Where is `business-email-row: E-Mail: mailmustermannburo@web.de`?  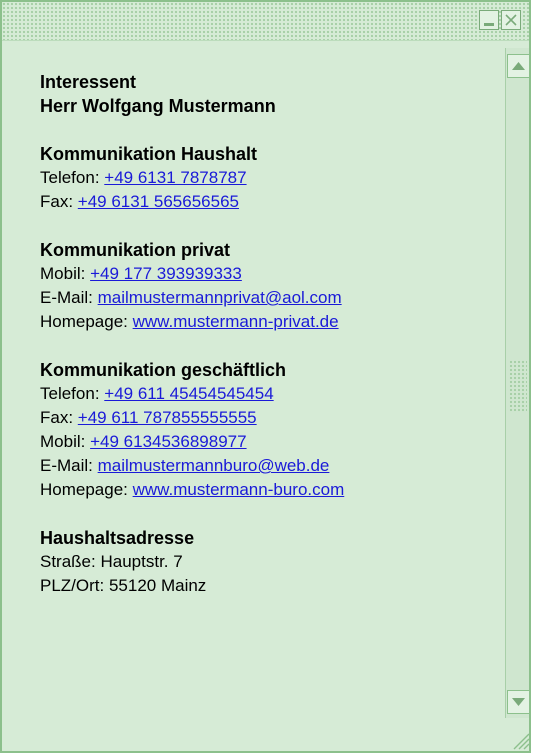 business-email-row: E-Mail: mailmustermannburo@web.de is located at coordinates (270, 466).